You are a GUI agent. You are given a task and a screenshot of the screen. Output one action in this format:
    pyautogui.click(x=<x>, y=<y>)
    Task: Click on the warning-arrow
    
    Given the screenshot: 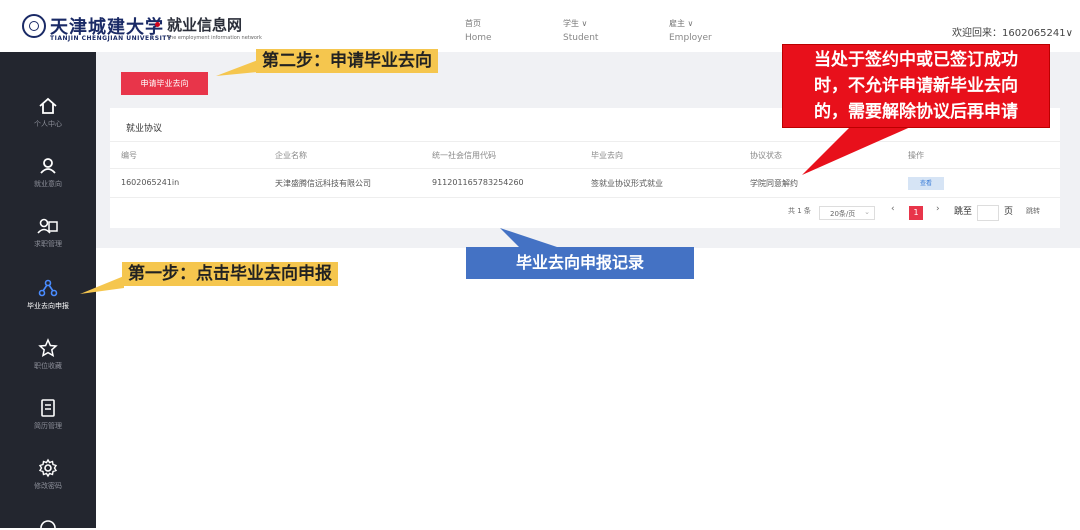 What is the action you would take?
    pyautogui.click(x=858, y=150)
    